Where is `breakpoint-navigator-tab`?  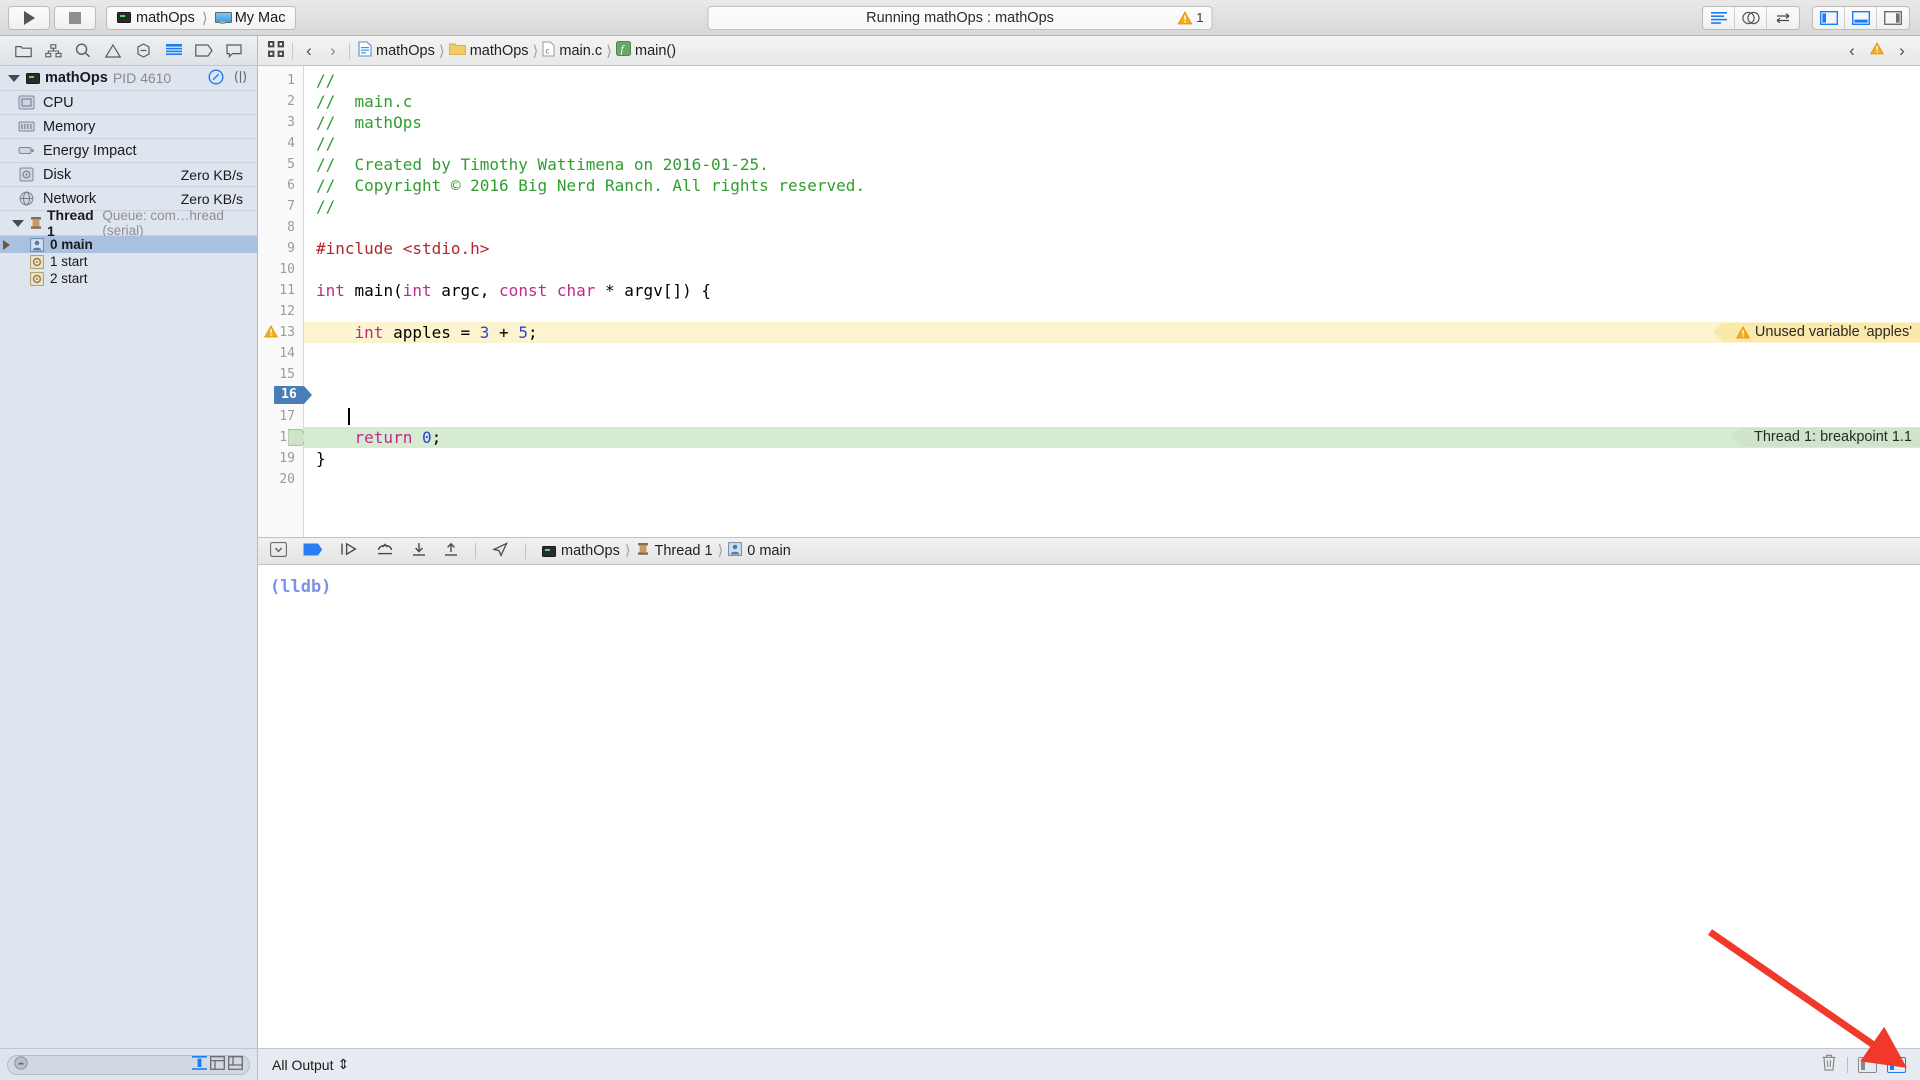
breakpoint-navigator-tab is located at coordinates (204, 51).